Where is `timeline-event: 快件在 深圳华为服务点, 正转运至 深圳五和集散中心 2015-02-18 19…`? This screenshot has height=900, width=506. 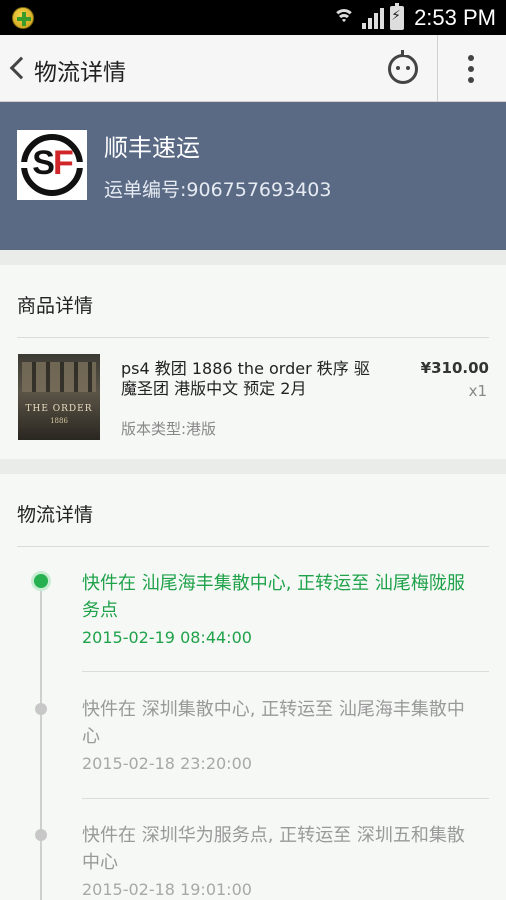 timeline-event: 快件在 深圳华为服务点, 正转运至 深圳五和集散中心 2015-02-18 19… is located at coordinates (282, 860).